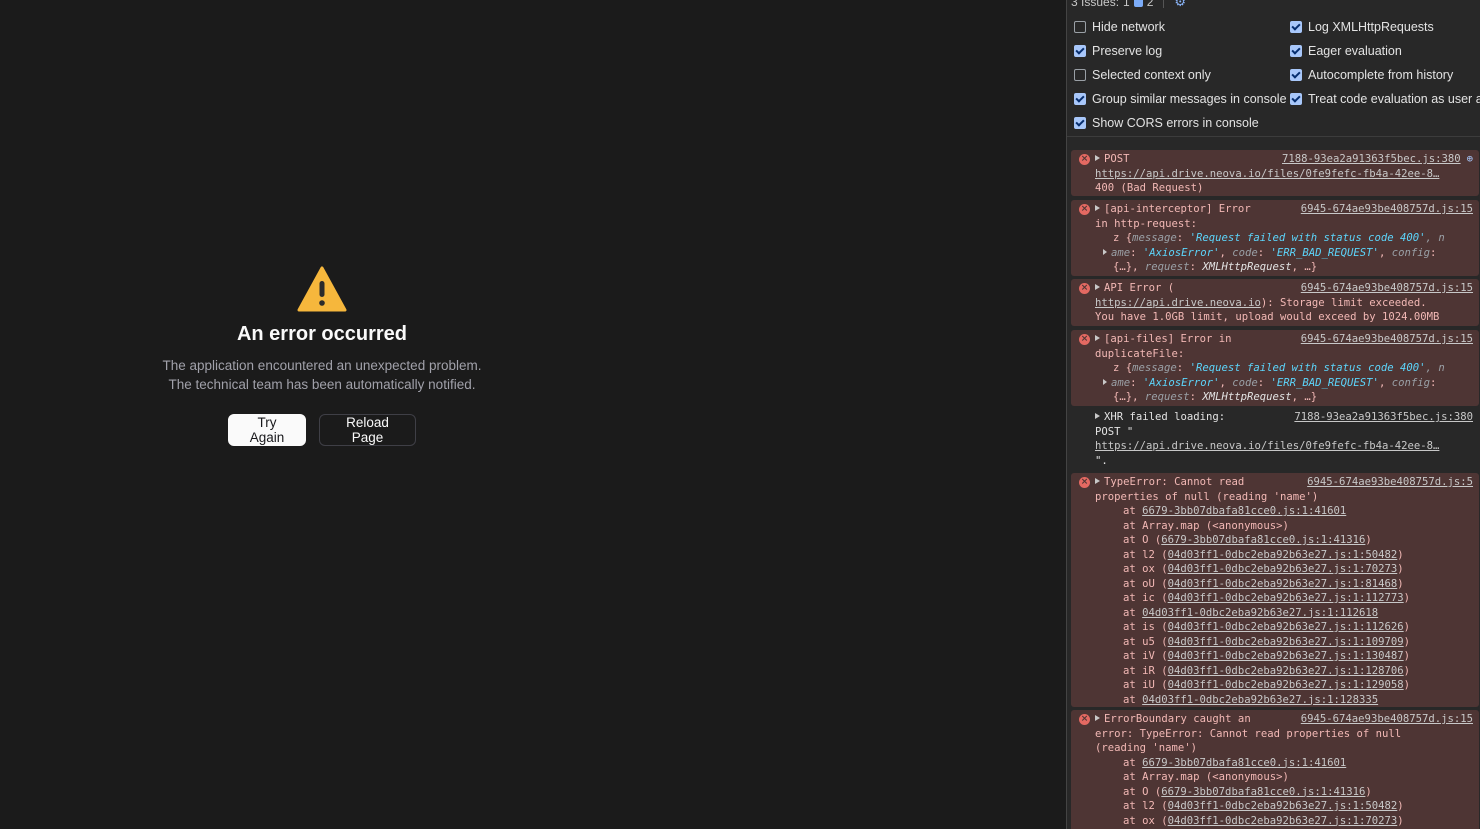 This screenshot has height=829, width=1480. I want to click on error-icon: ×, so click(1084, 482).